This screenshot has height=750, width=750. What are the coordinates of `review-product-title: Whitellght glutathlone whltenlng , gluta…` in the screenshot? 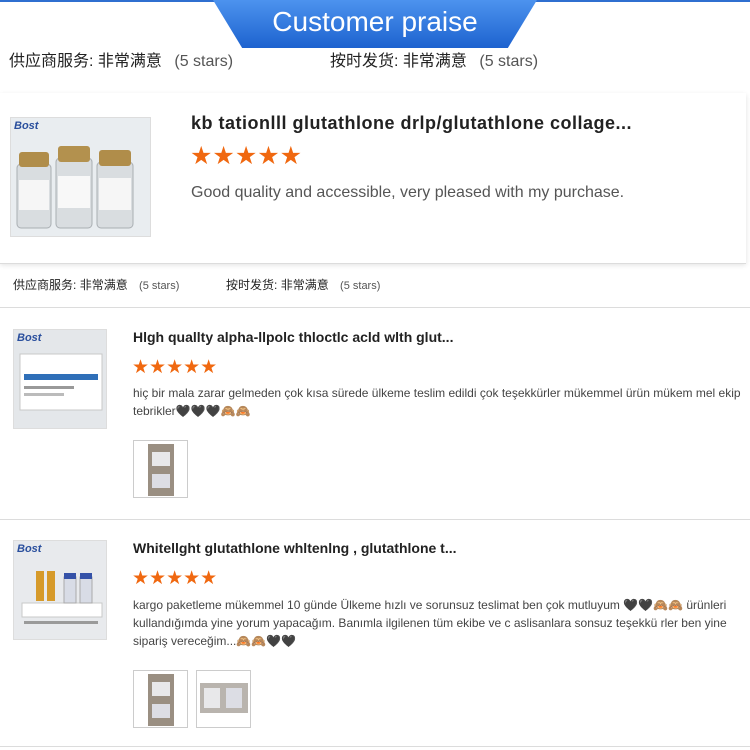 It's located at (295, 548).